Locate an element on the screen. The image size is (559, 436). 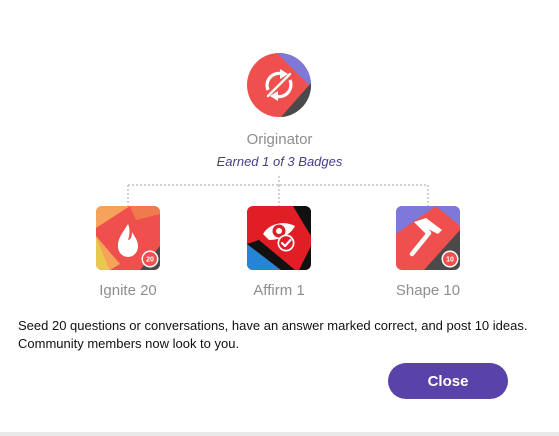
shape-badge: 10 is located at coordinates (428, 238).